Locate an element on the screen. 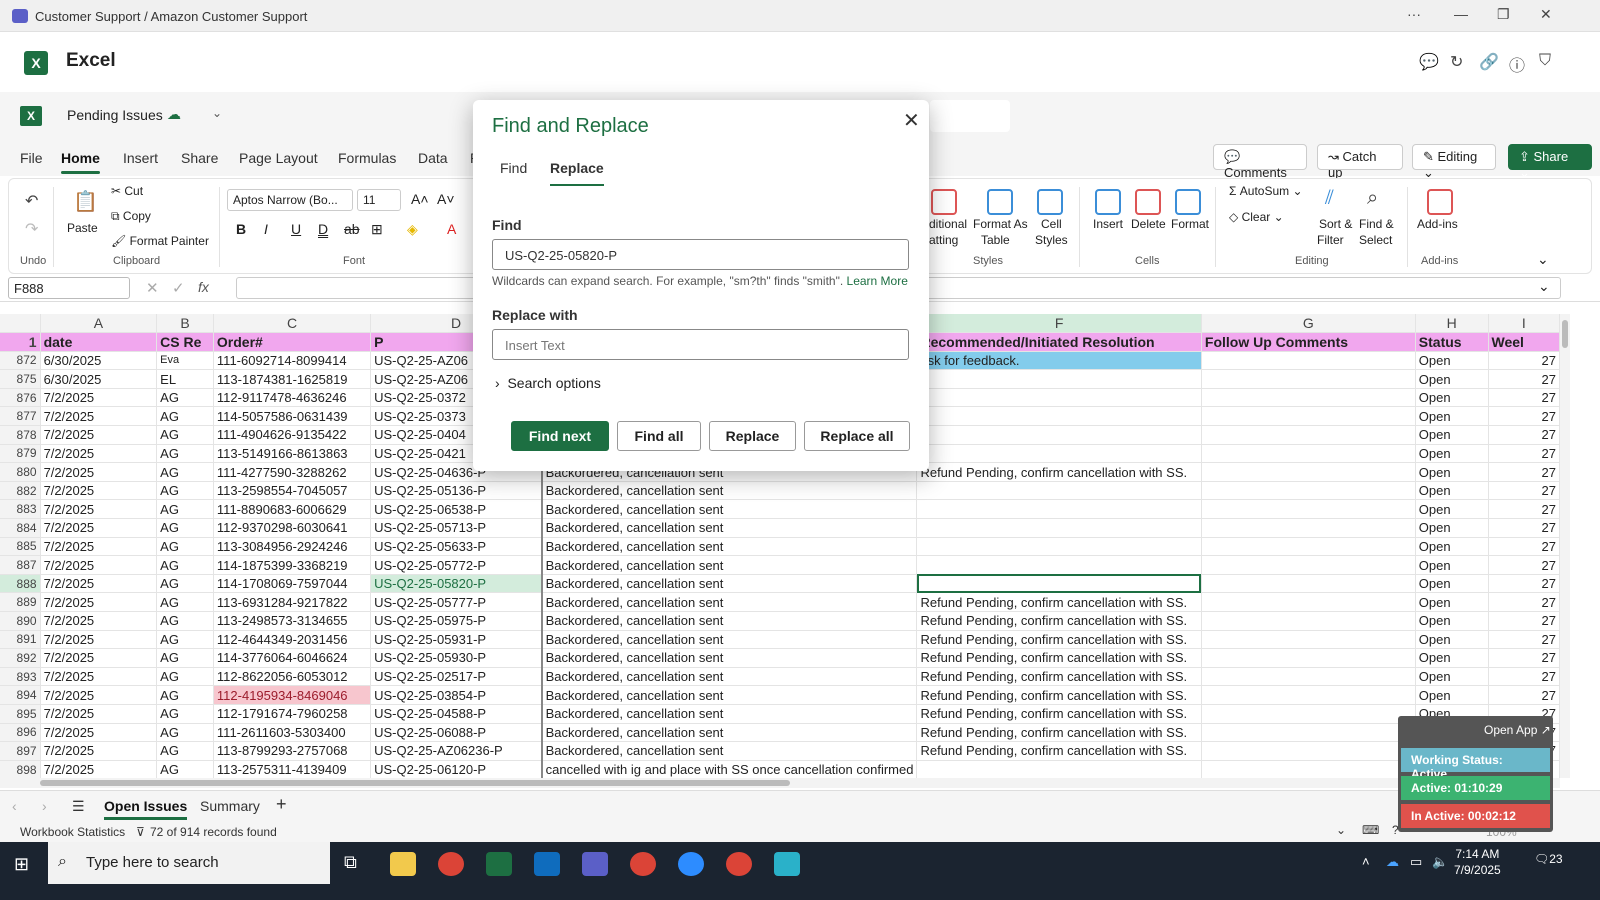  volume-icon: 🔈 is located at coordinates (1440, 862).